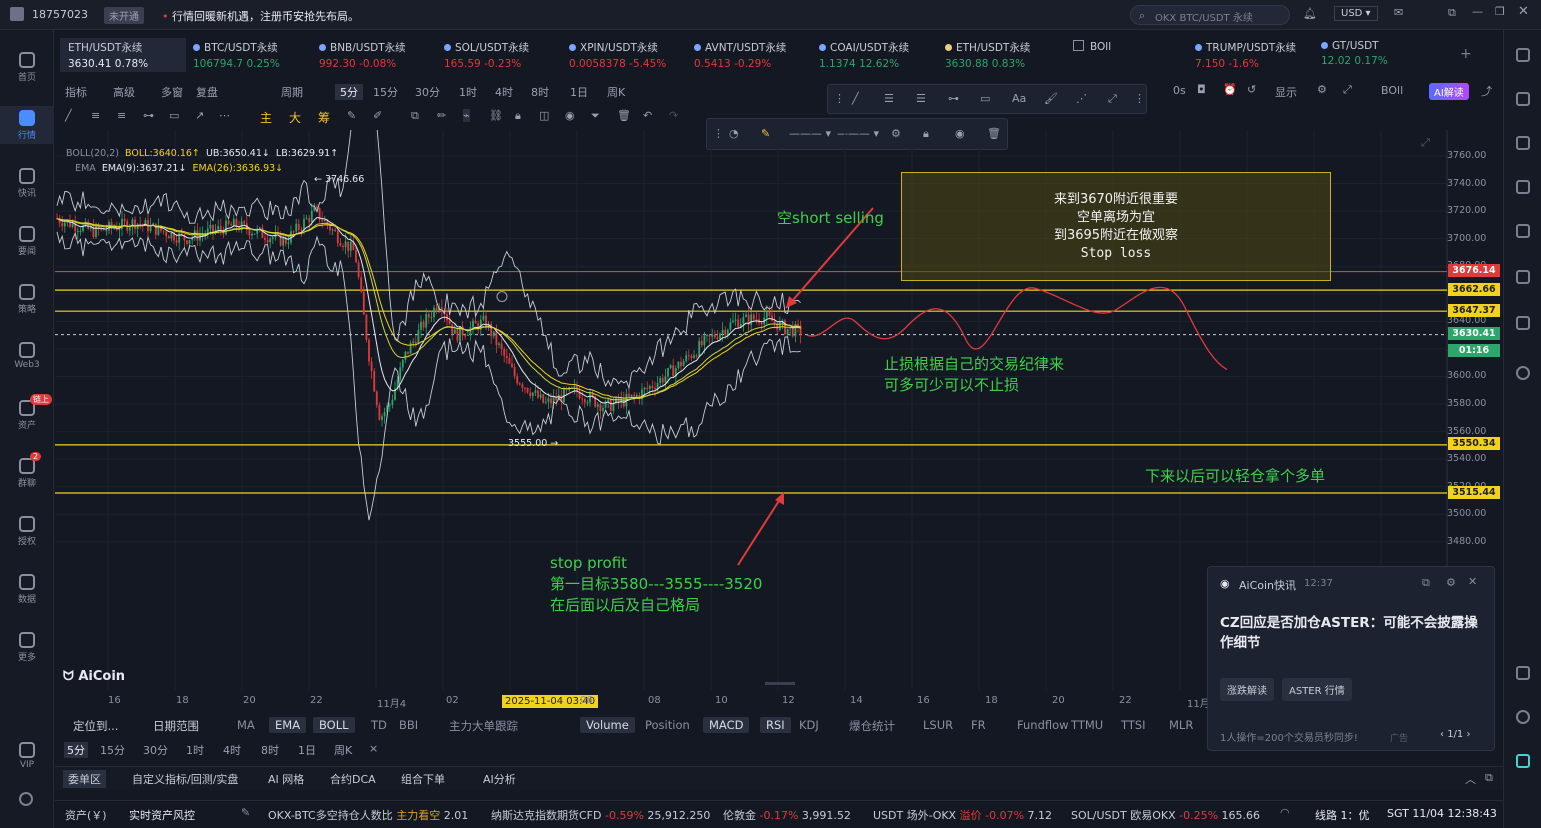 Image resolution: width=1541 pixels, height=828 pixels. I want to click on ray-icon: ⊶, so click(953, 98).